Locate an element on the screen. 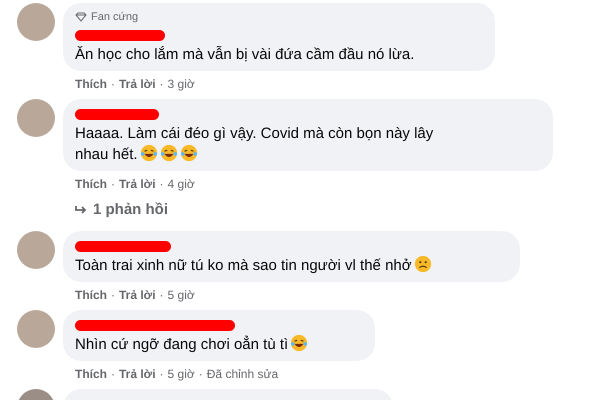 The width and height of the screenshot is (600, 400). comment-text: Haaaa. Làm cái đéo gì vậy. Covid mà còn bọn này lây nhau hết. is located at coordinates (254, 144).